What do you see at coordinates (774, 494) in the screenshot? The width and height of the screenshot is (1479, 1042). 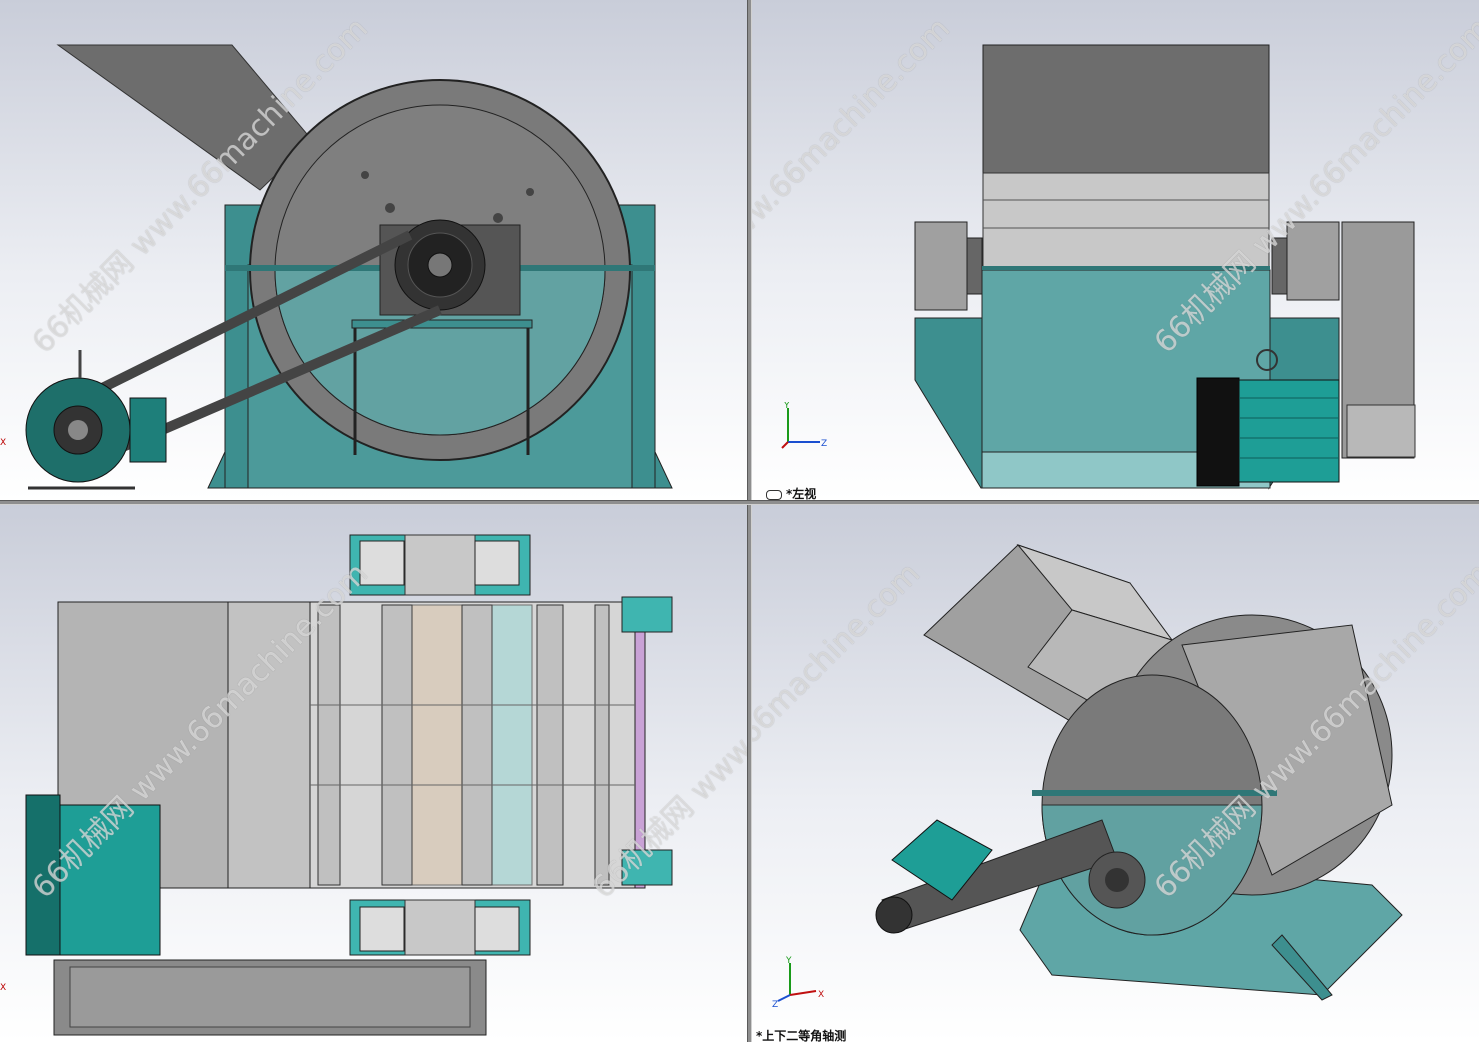 I see `camera-icon` at bounding box center [774, 494].